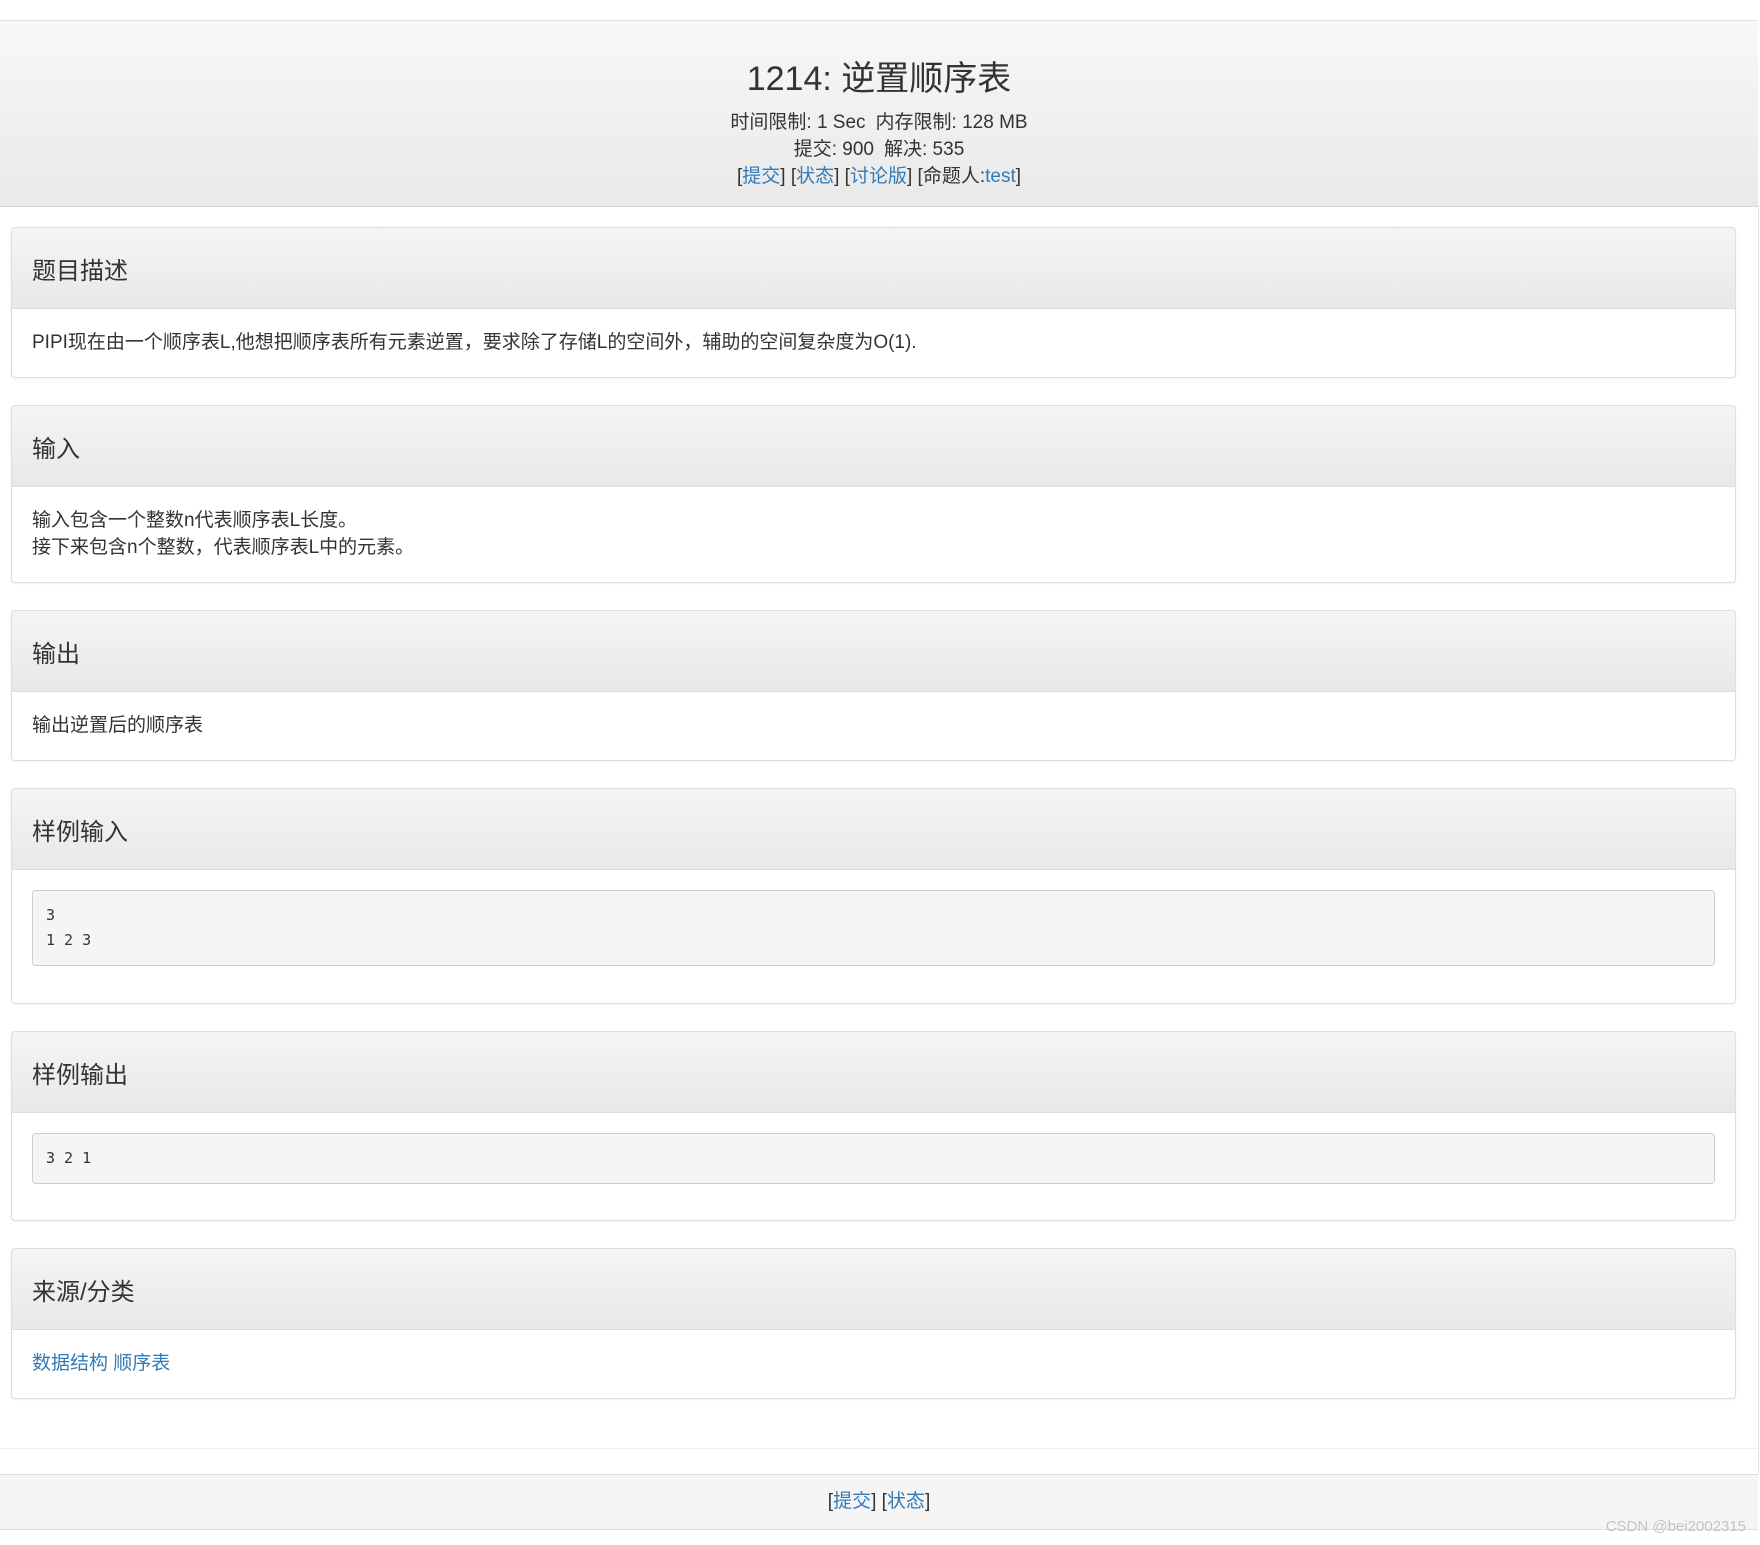 The height and width of the screenshot is (1545, 1760). I want to click on stats-line: 提交: 900 解决: 535, so click(879, 149).